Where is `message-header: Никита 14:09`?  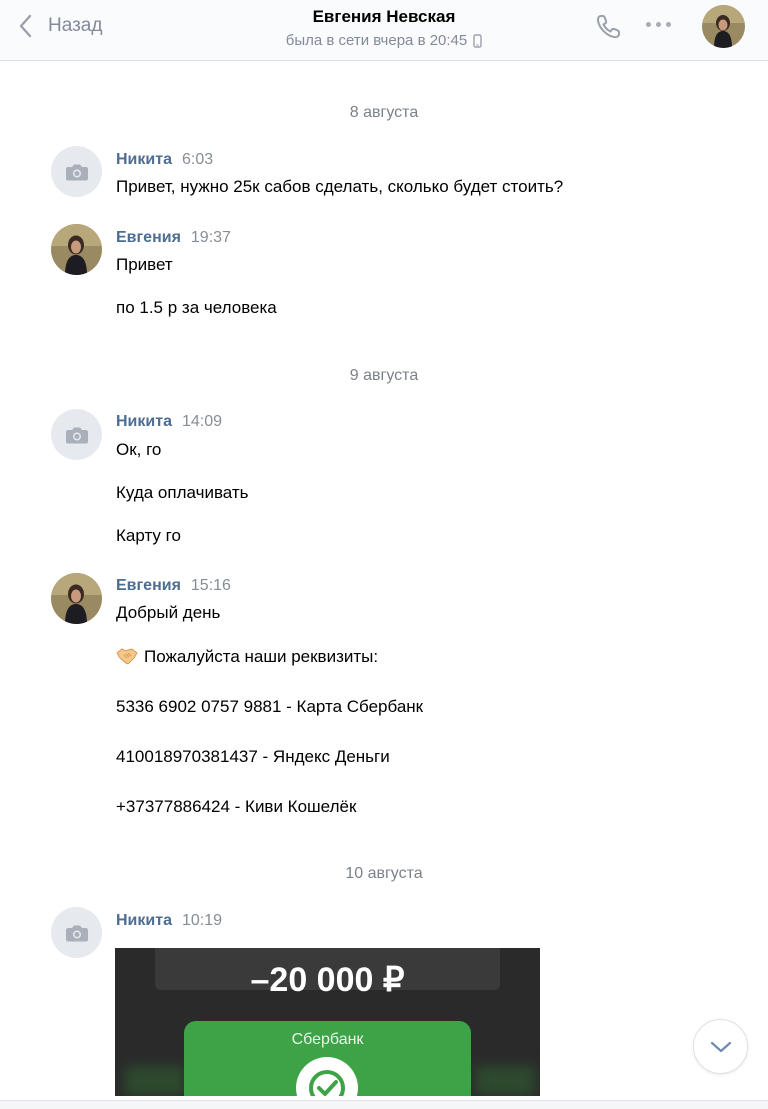
message-header: Никита 14:09 is located at coordinates (169, 422).